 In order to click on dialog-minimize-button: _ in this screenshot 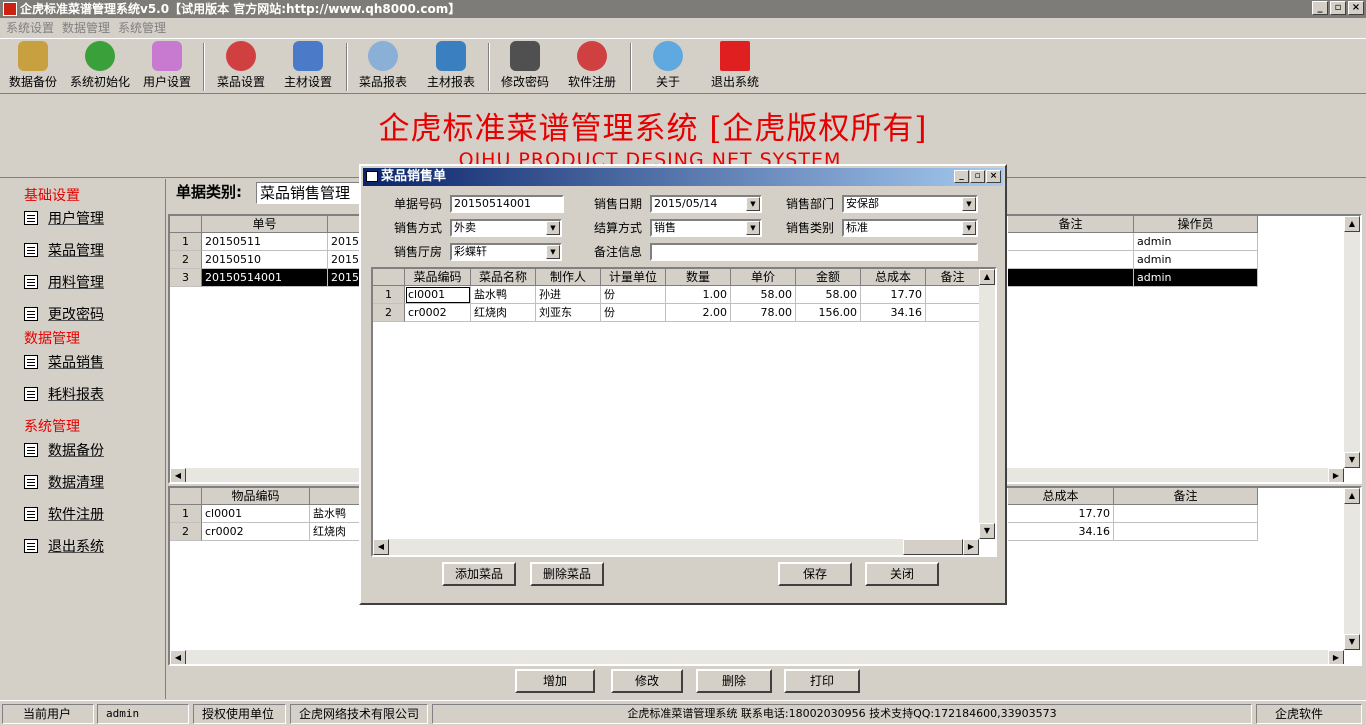, I will do `click(961, 176)`.